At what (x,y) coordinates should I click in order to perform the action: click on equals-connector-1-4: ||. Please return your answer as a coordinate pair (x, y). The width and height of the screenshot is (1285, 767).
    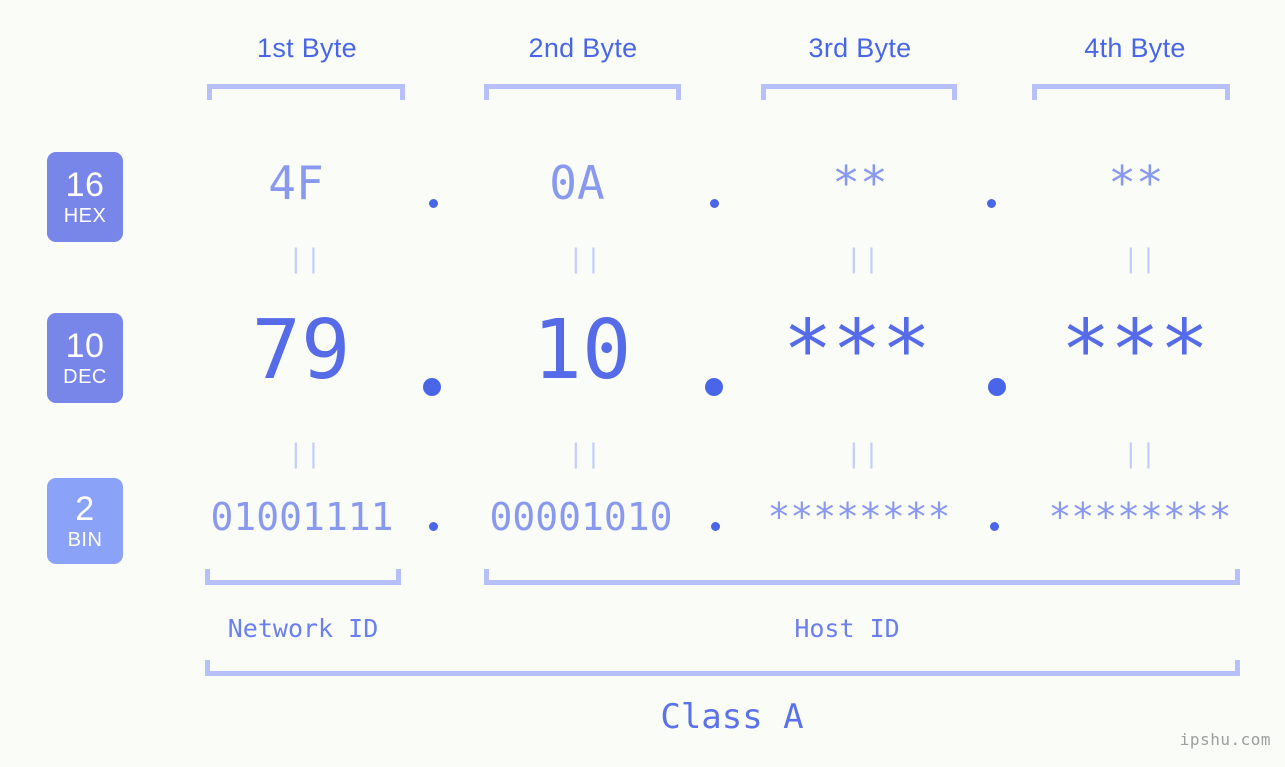
    Looking at the image, I should click on (1141, 259).